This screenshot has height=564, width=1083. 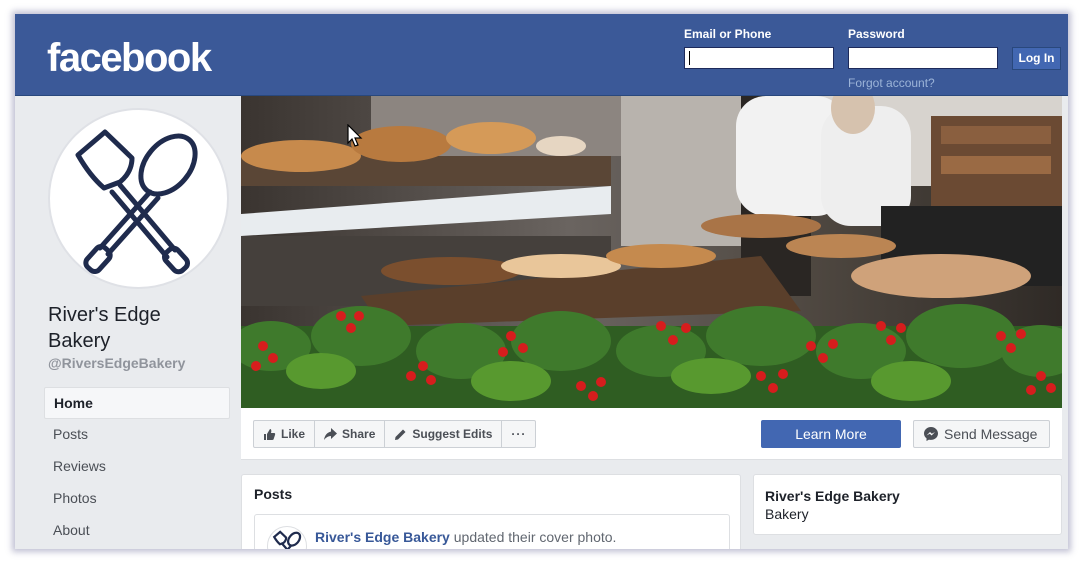 What do you see at coordinates (137, 435) in the screenshot?
I see `sidebar-item-posts: Posts` at bounding box center [137, 435].